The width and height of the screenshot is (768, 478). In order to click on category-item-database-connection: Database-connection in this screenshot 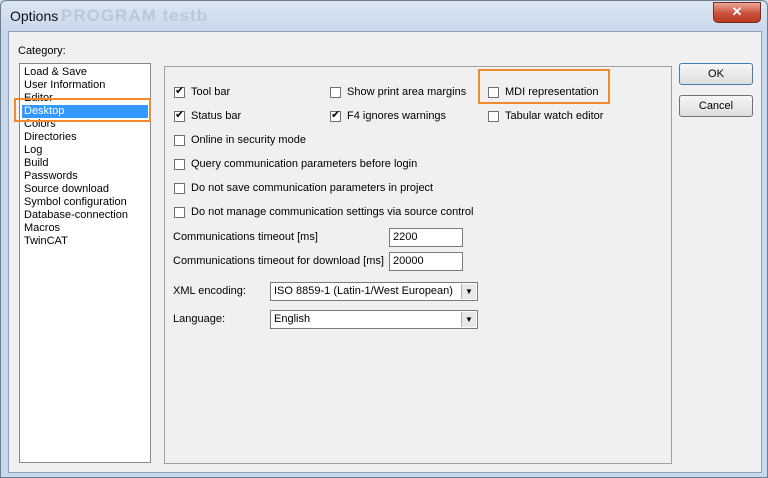, I will do `click(75, 215)`.